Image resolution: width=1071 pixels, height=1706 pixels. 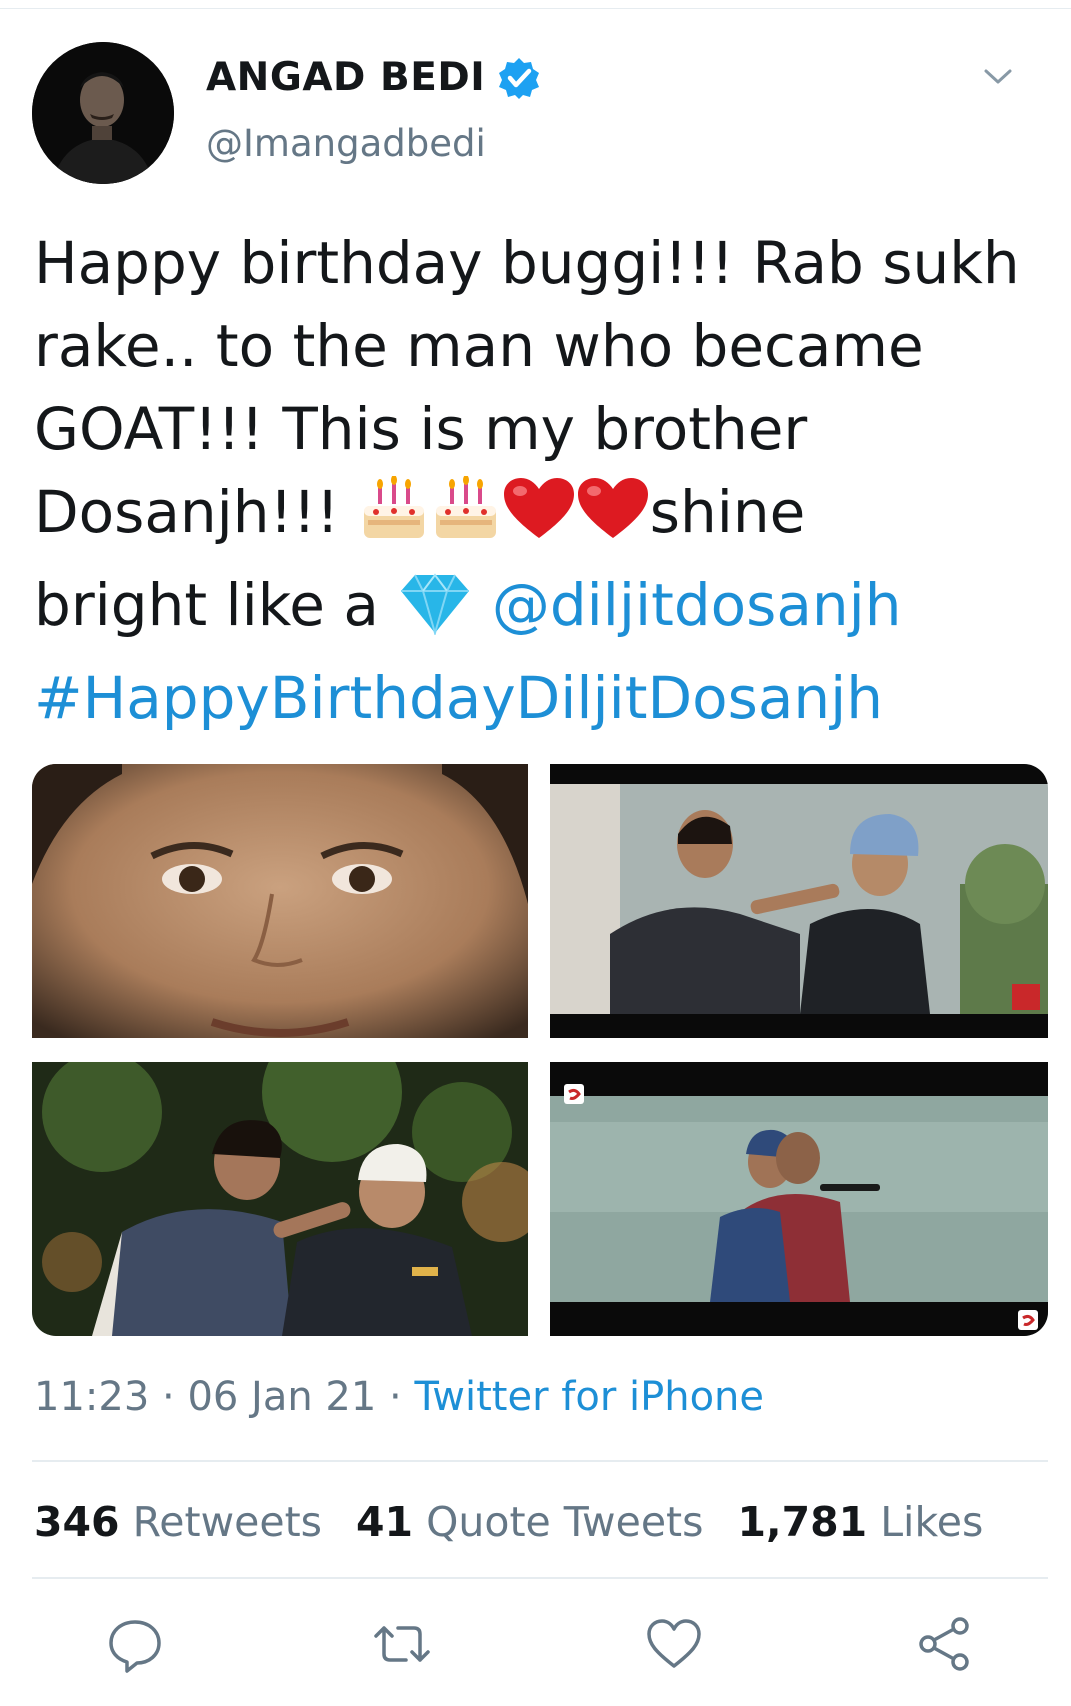 I want to click on like-icon, so click(x=674, y=1644).